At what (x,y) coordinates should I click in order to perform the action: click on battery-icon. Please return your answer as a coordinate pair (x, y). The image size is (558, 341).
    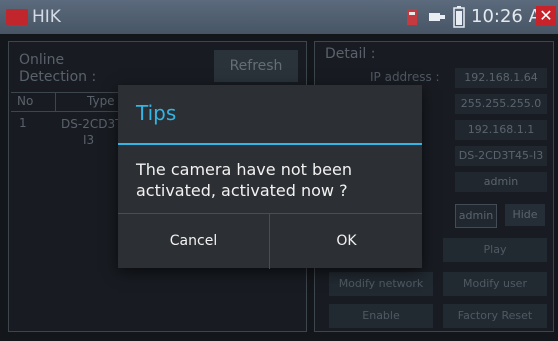
    Looking at the image, I should click on (459, 17).